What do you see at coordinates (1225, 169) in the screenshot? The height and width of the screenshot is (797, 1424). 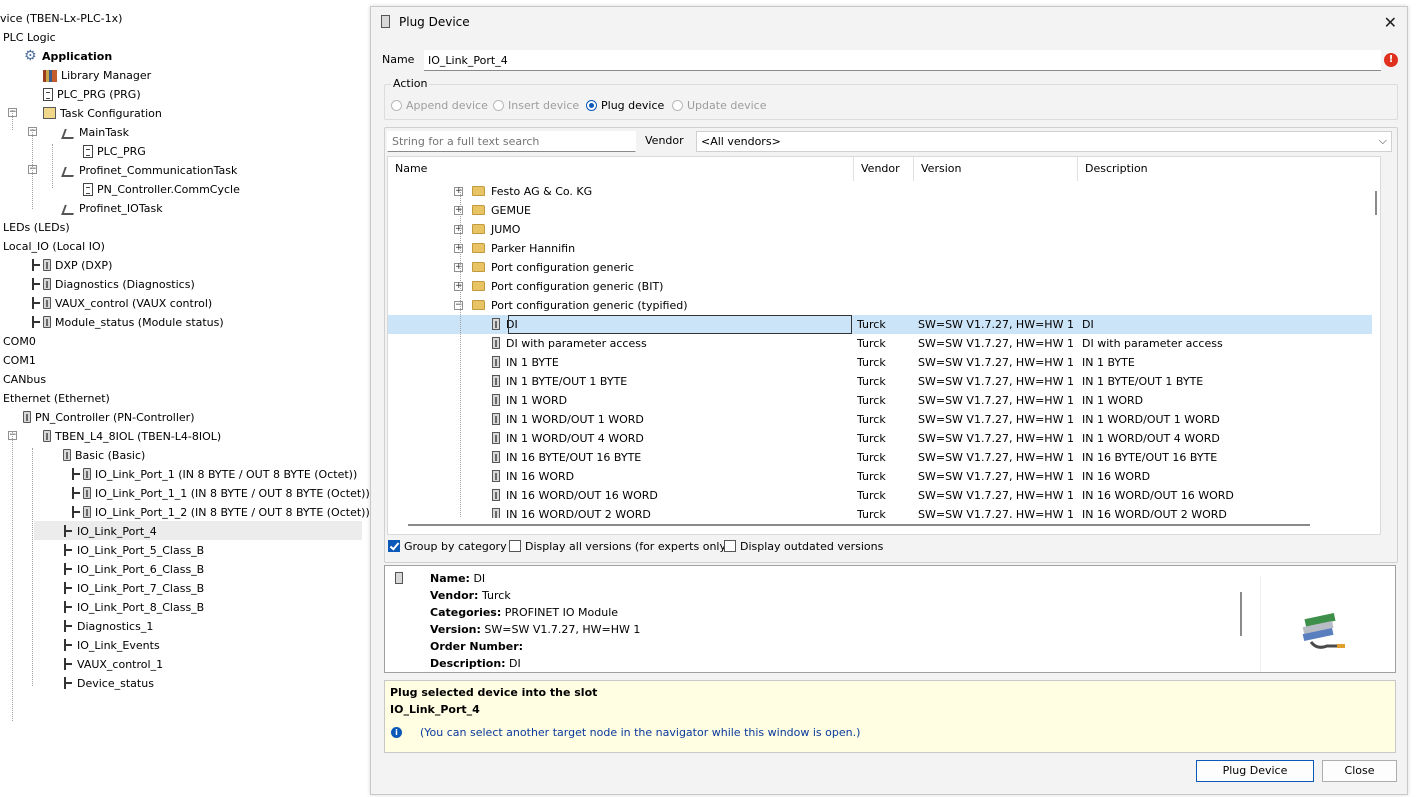 I see `column-header-description: Description` at bounding box center [1225, 169].